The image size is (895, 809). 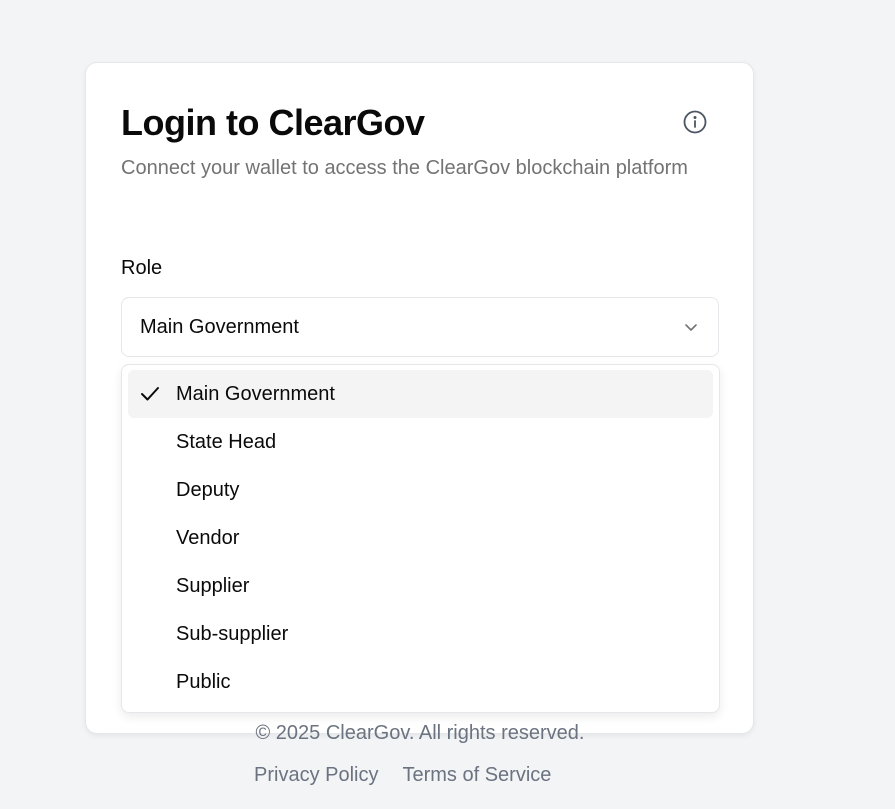 I want to click on footer-links: Privacy Policy Terms of Service, so click(x=402, y=775).